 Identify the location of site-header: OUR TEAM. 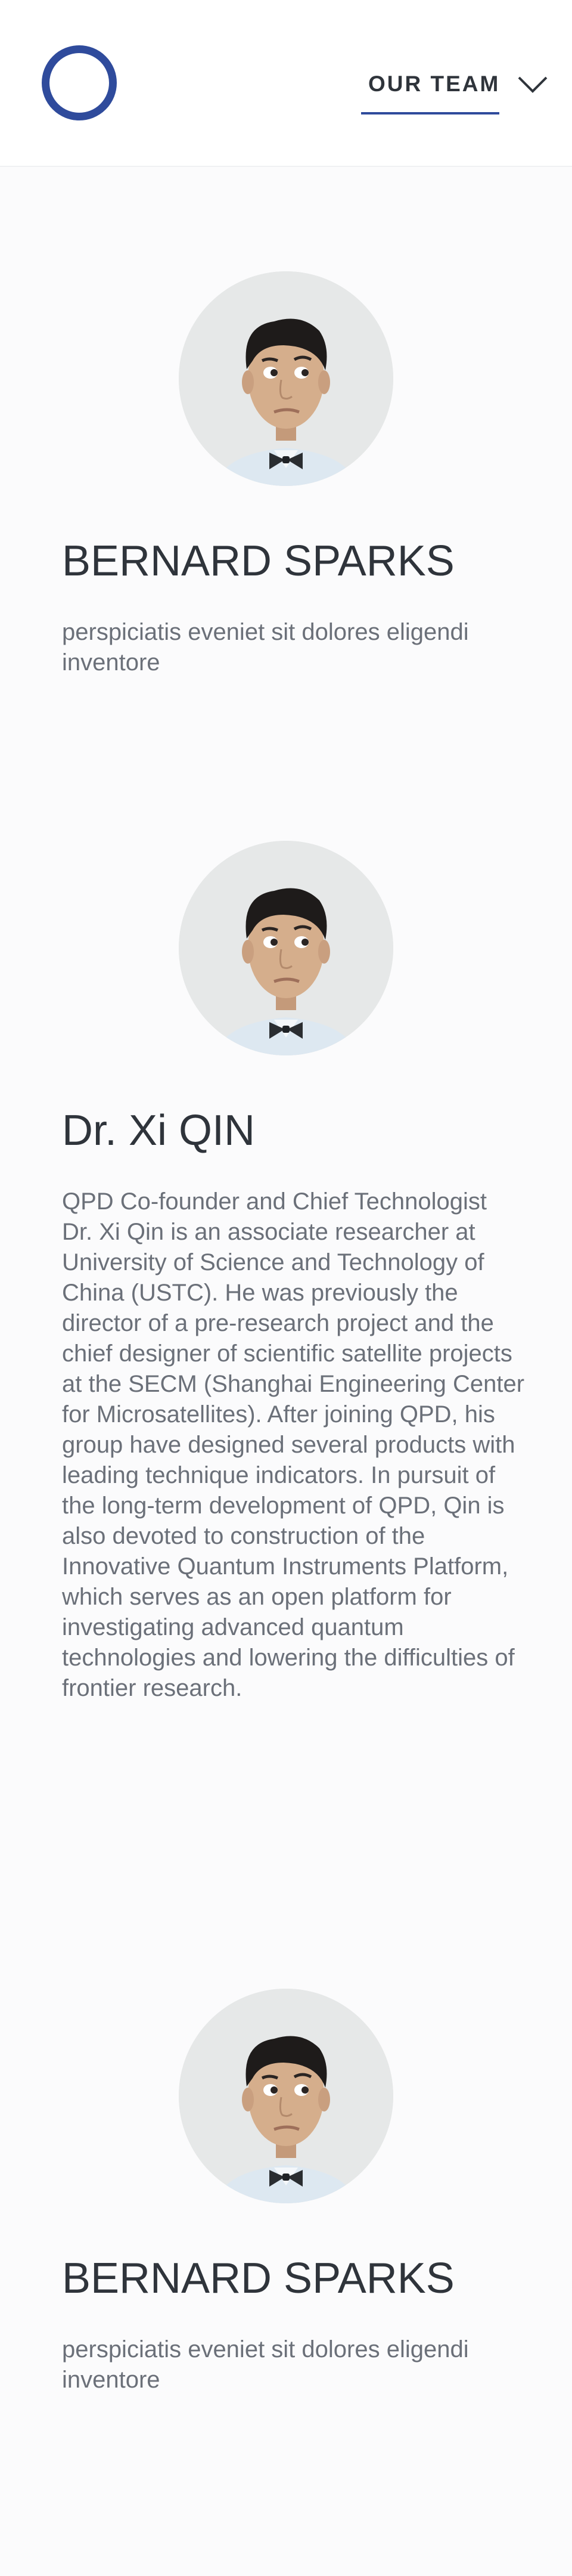
(286, 83).